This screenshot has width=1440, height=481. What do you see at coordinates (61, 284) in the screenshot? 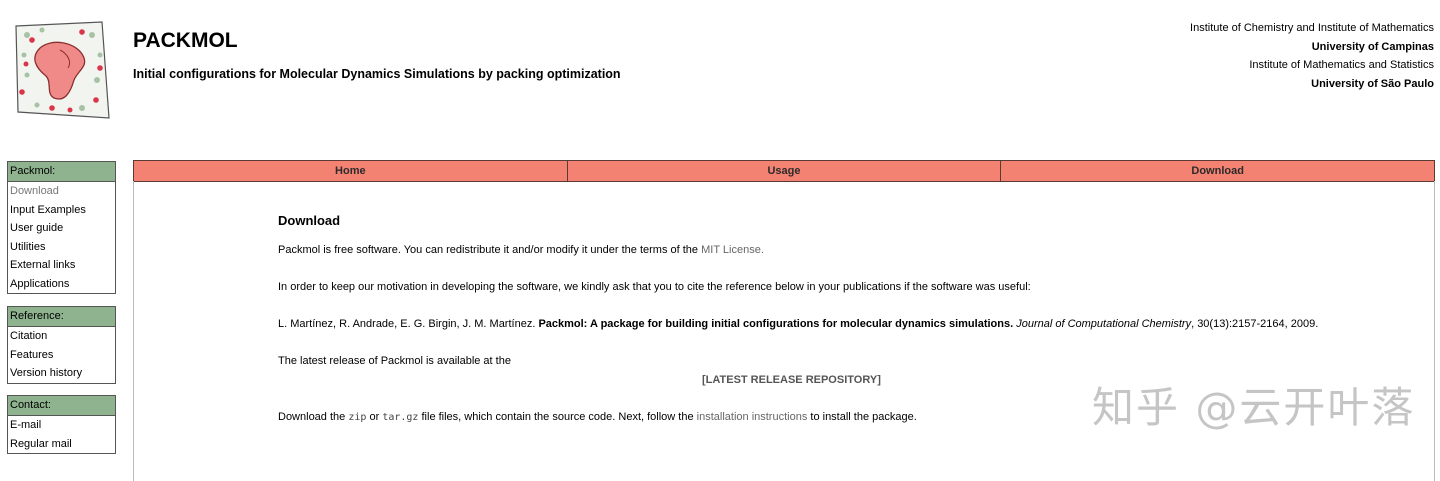
I see `sidebar-item-applications: Applications` at bounding box center [61, 284].